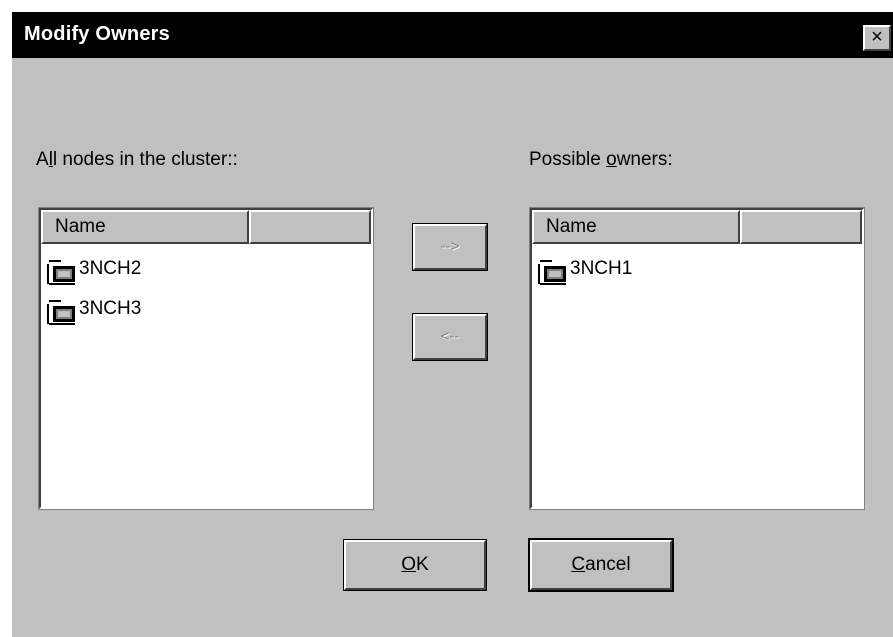  What do you see at coordinates (450, 337) in the screenshot?
I see `remove-owner-button: <--` at bounding box center [450, 337].